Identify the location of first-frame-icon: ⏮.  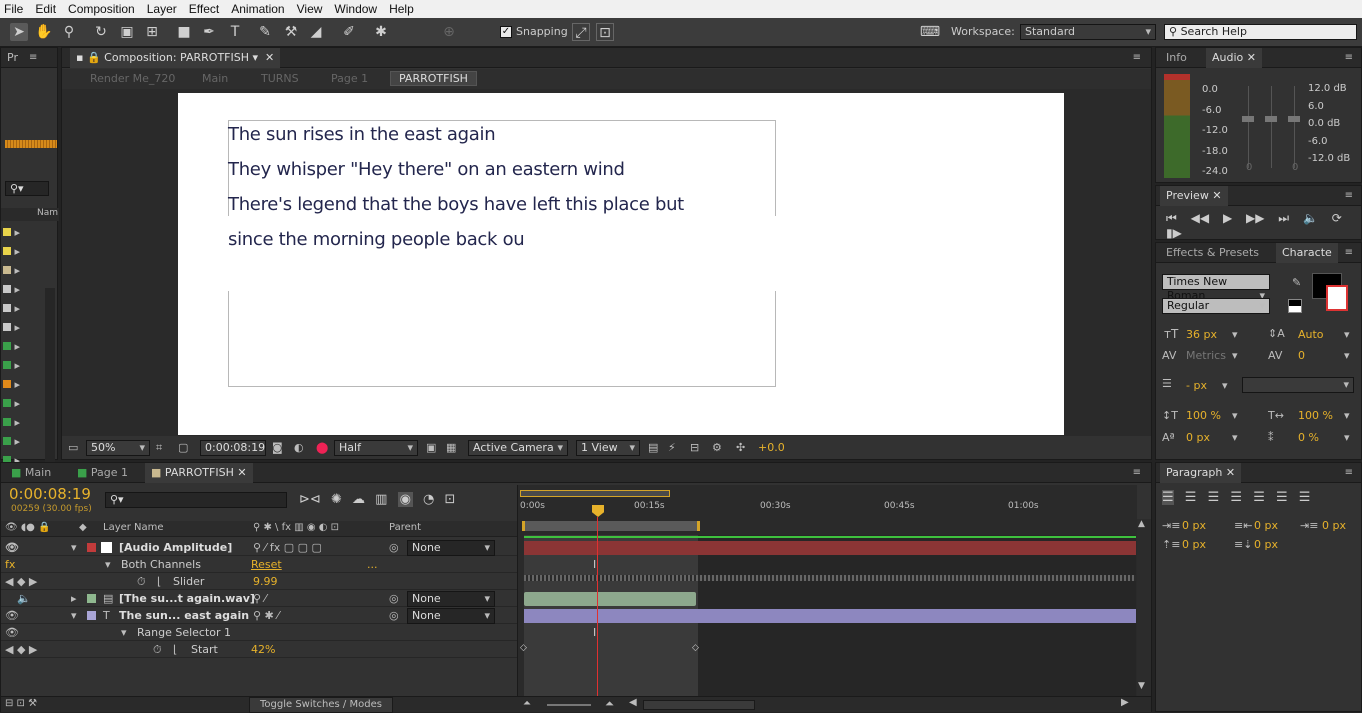
(1171, 218).